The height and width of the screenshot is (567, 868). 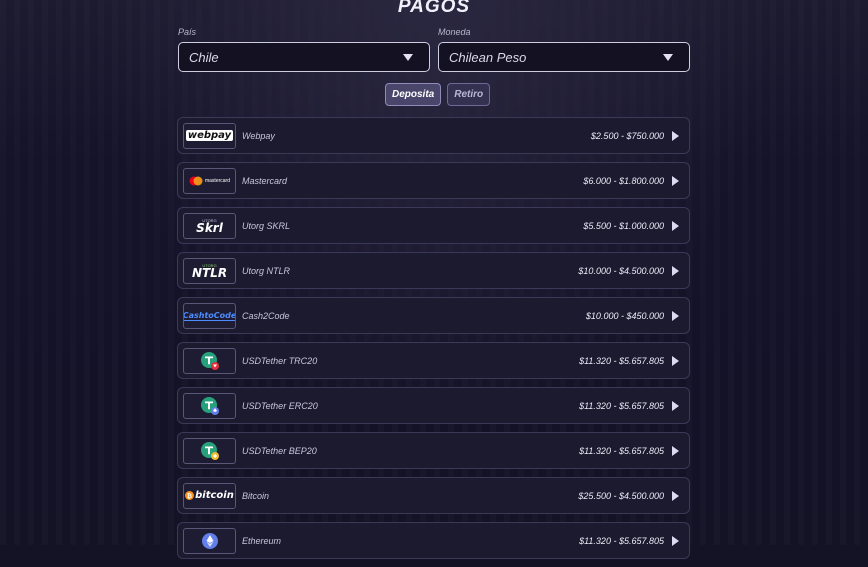 What do you see at coordinates (196, 180) in the screenshot?
I see `mastercard-circles-icon` at bounding box center [196, 180].